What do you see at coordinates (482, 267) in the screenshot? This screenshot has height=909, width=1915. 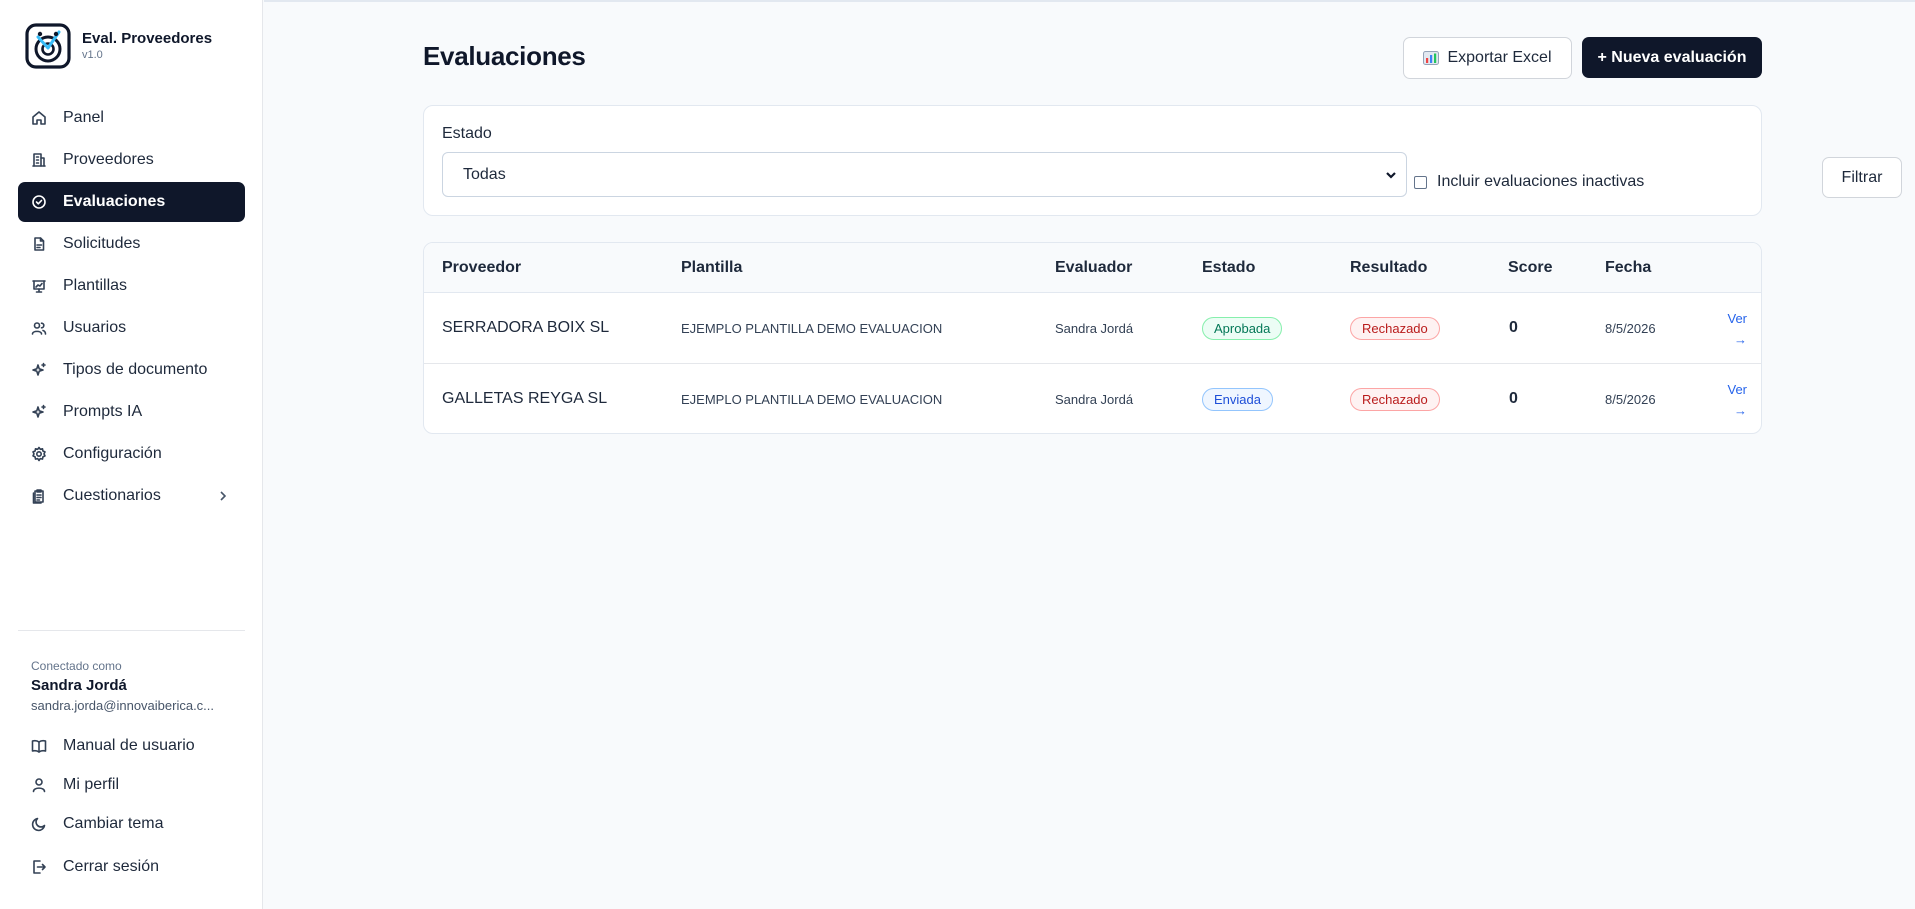 I see `column-header-proveedor: Proveedor` at bounding box center [482, 267].